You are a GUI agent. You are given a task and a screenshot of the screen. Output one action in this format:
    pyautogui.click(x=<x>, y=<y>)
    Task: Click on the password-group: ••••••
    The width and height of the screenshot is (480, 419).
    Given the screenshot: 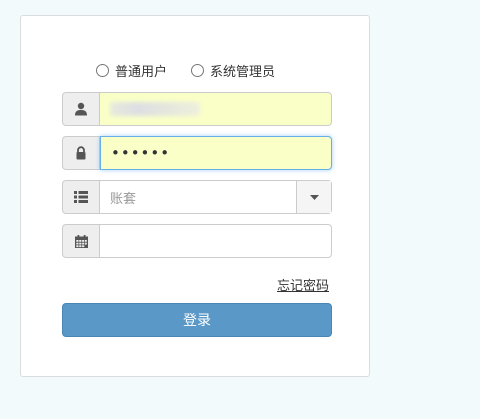 What is the action you would take?
    pyautogui.click(x=197, y=153)
    